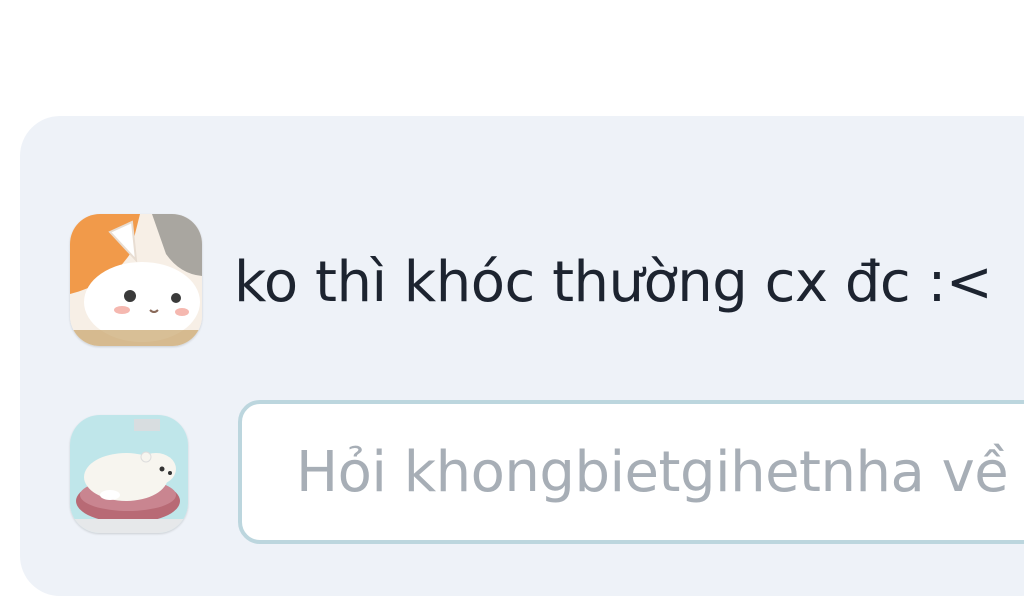  Describe the element at coordinates (136, 280) in the screenshot. I see `calico-cat-avatar-icon` at that location.